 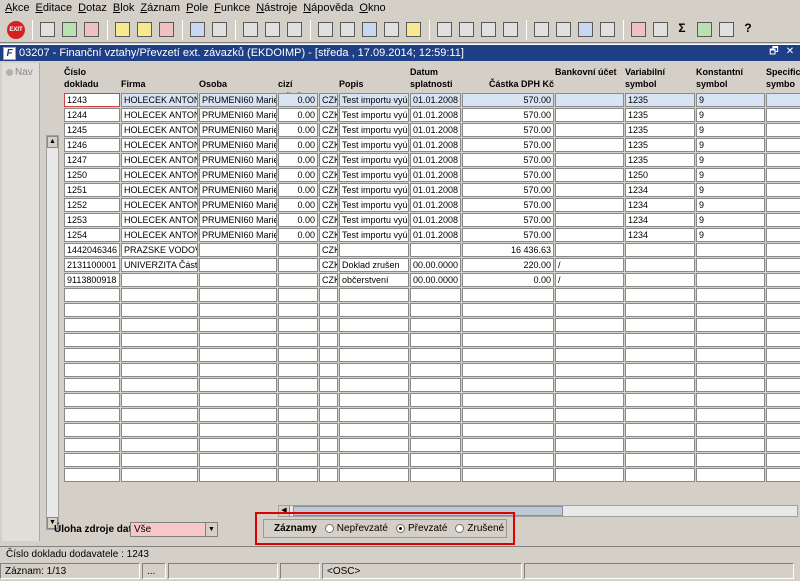 What do you see at coordinates (413, 30) in the screenshot?
I see `settings-button` at bounding box center [413, 30].